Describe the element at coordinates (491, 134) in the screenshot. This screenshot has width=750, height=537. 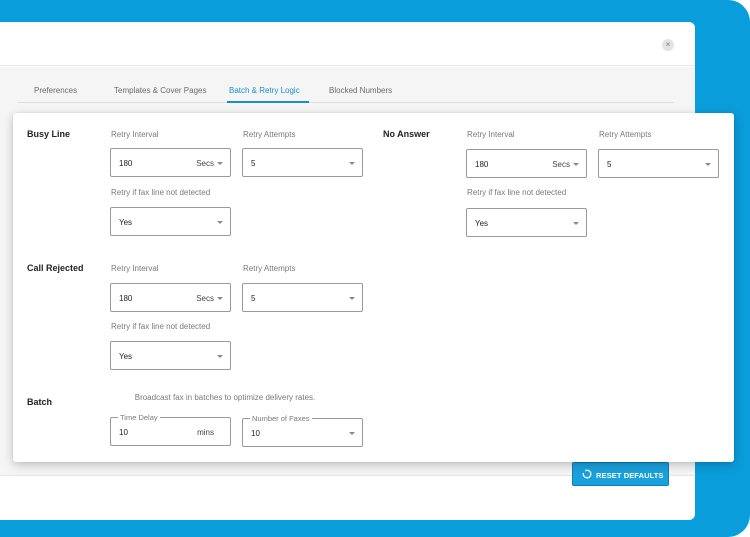
I see `no-answer-retry-interval-label: Retry Interval` at that location.